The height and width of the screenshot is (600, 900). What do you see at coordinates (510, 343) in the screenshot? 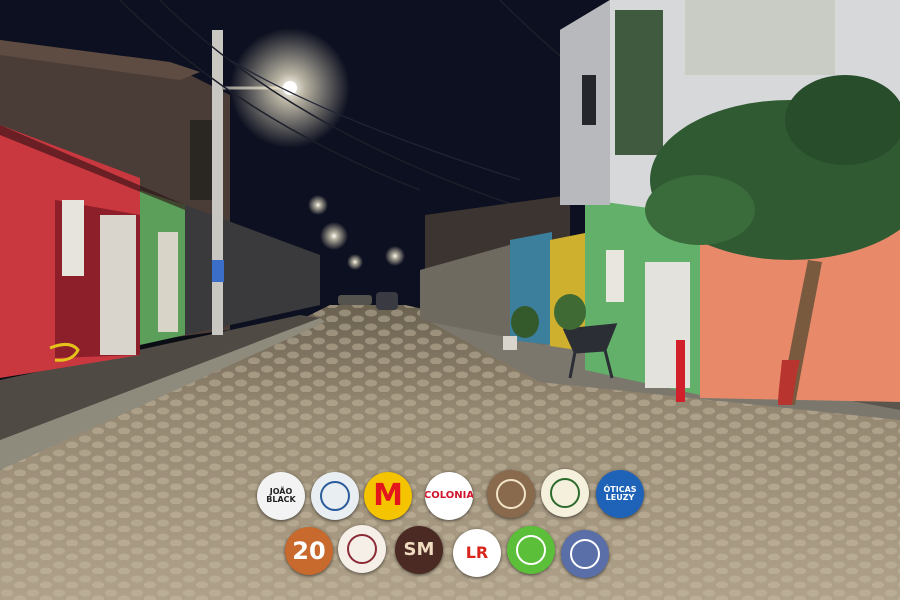
I see `small-bucket` at bounding box center [510, 343].